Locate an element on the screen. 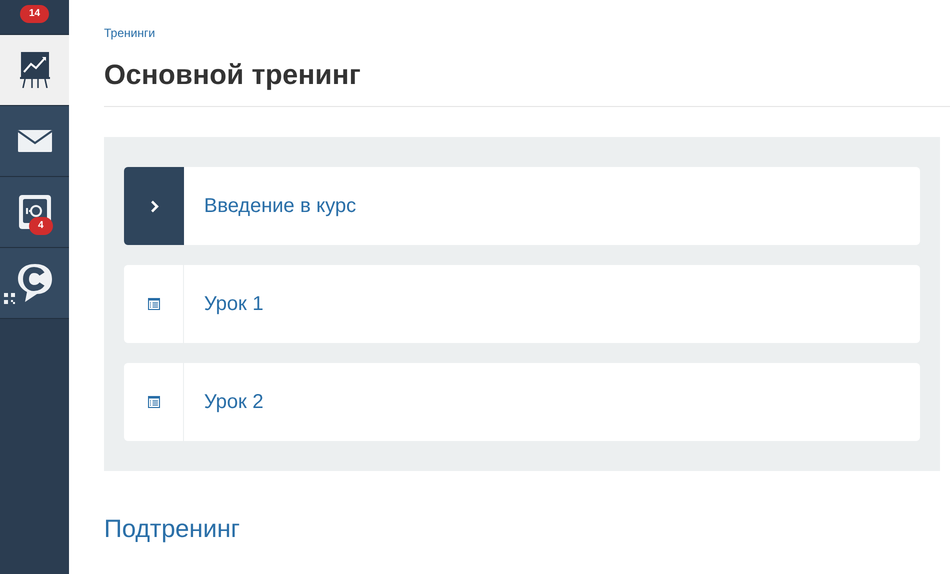 The image size is (950, 574). subtraining-heading: Подтренинг is located at coordinates (172, 529).